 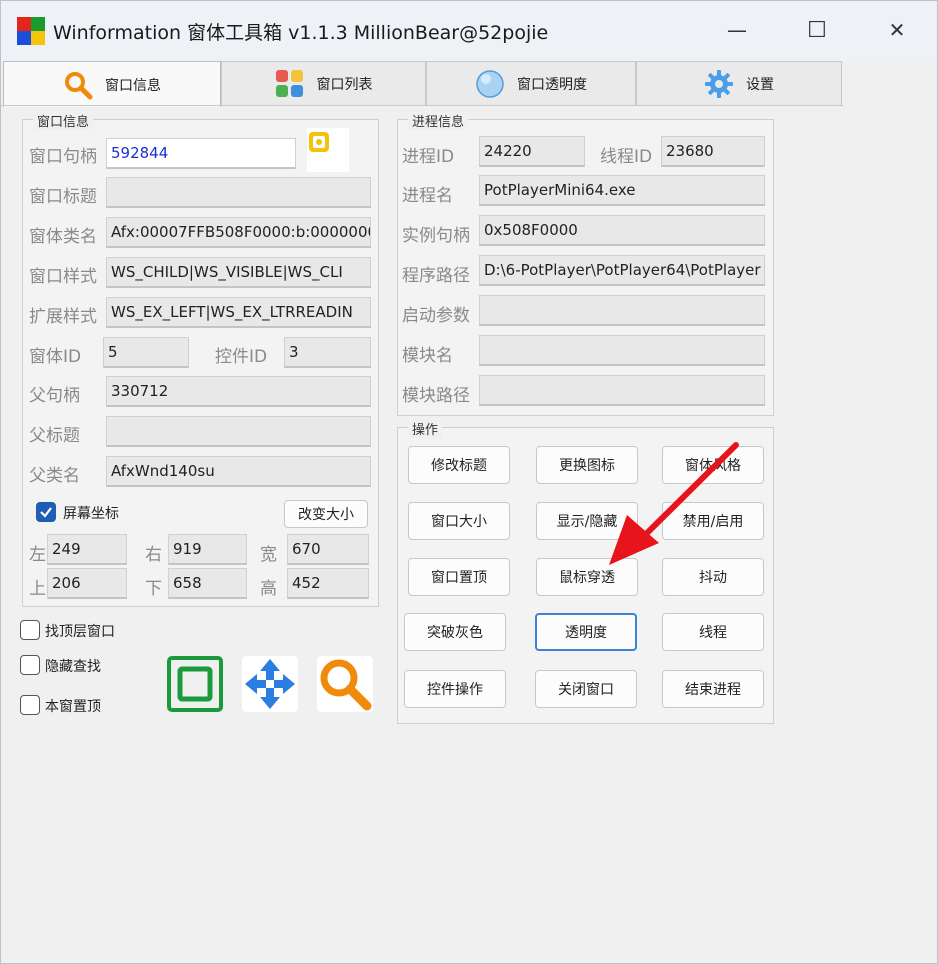 I want to click on left-field: 249, so click(x=87, y=549).